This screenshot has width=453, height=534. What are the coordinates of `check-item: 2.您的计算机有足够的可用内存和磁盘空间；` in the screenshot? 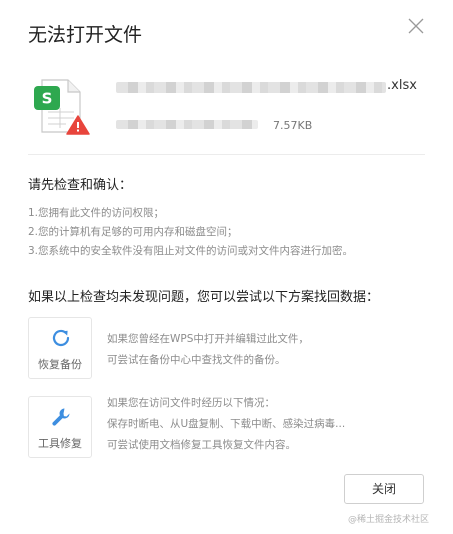 It's located at (133, 232).